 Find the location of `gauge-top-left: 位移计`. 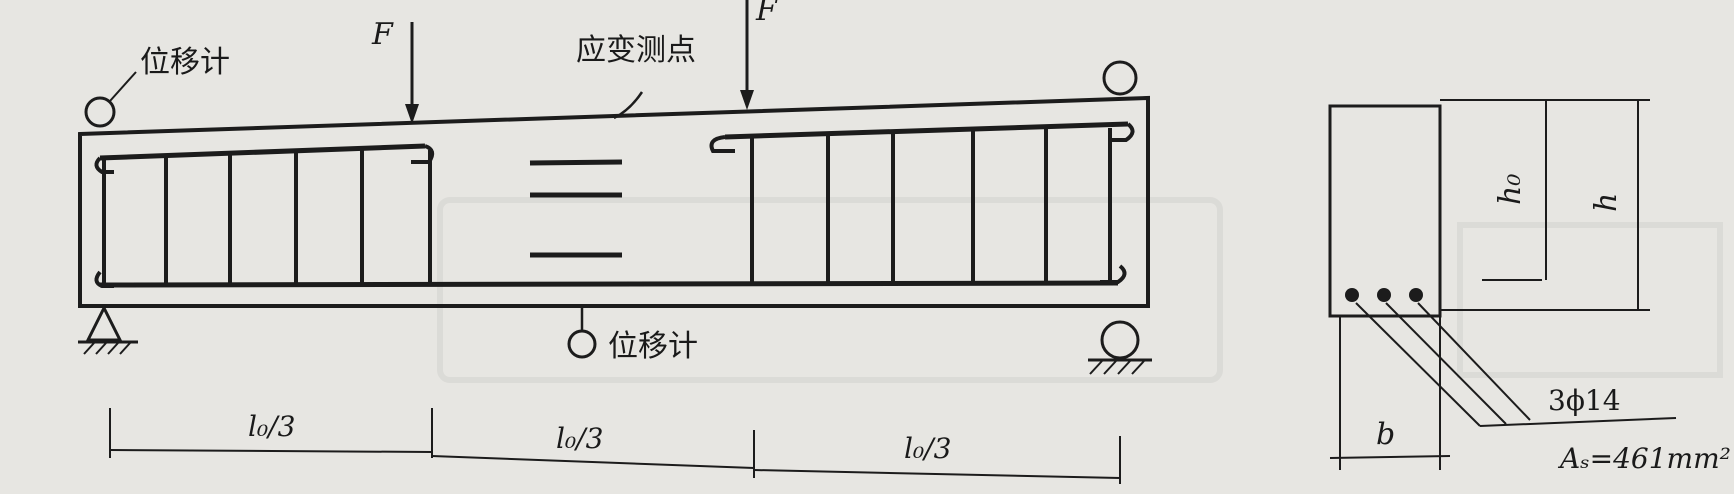

gauge-top-left: 位移计 is located at coordinates (157, 86).